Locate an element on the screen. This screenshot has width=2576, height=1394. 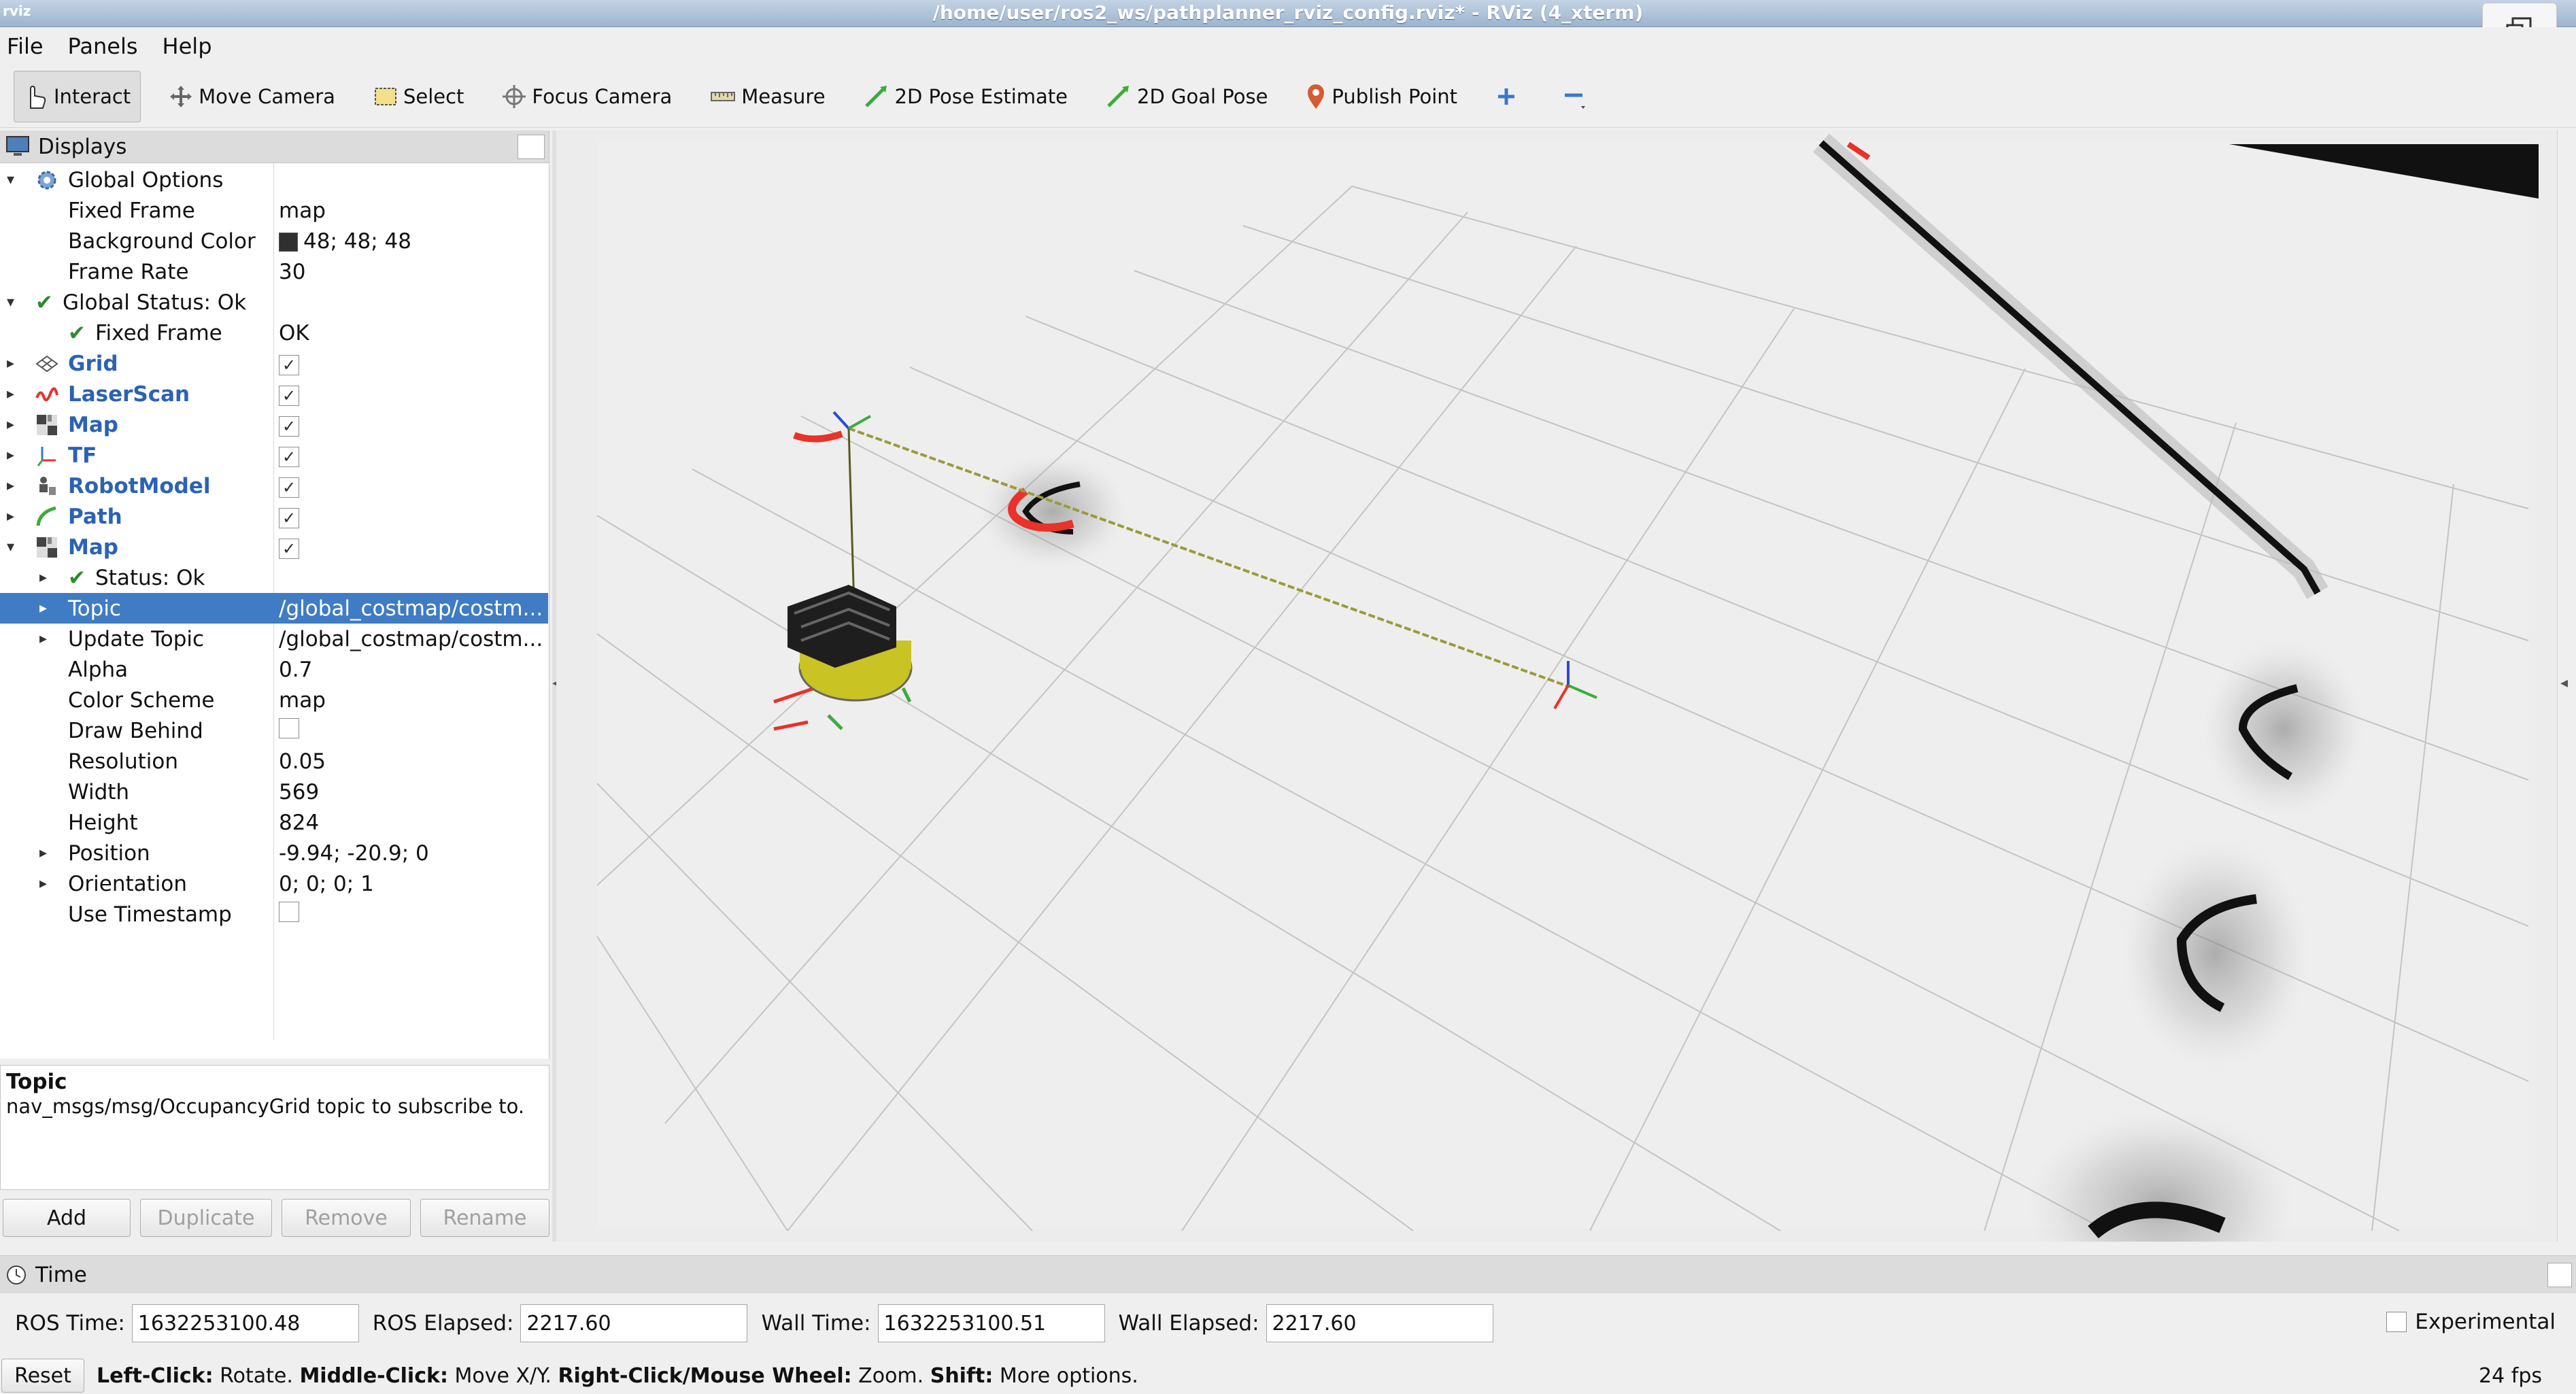
tree-row-width: Width 569 is located at coordinates (274, 792).